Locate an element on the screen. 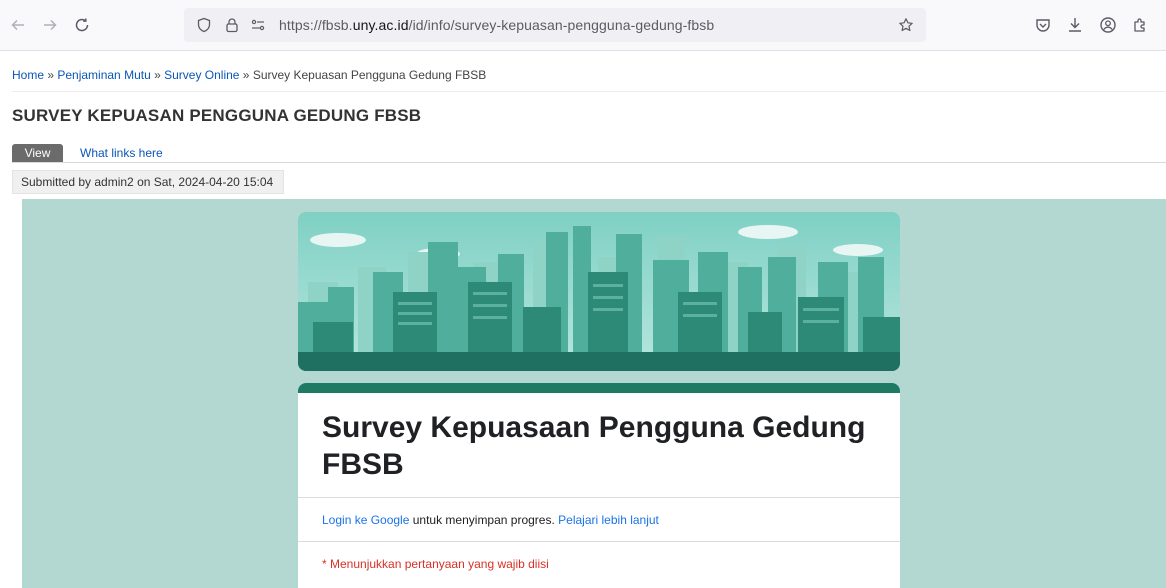 This screenshot has width=1166, height=588. breadcrumb-home-link: Home is located at coordinates (28, 75).